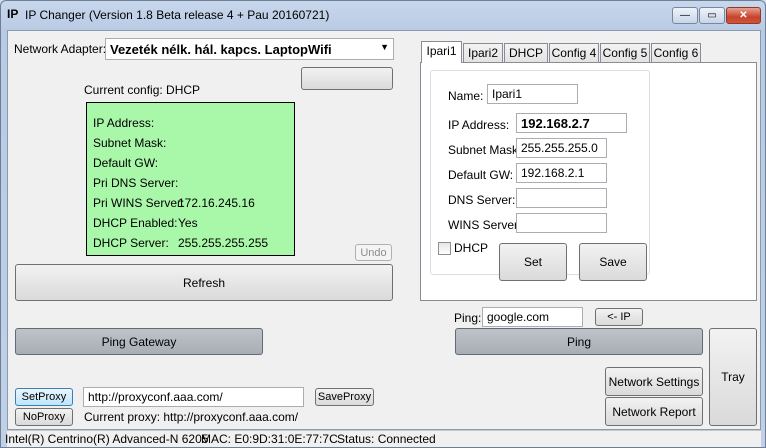  Describe the element at coordinates (561, 173) in the screenshot. I see `gw-field: 192.168.2.1` at that location.